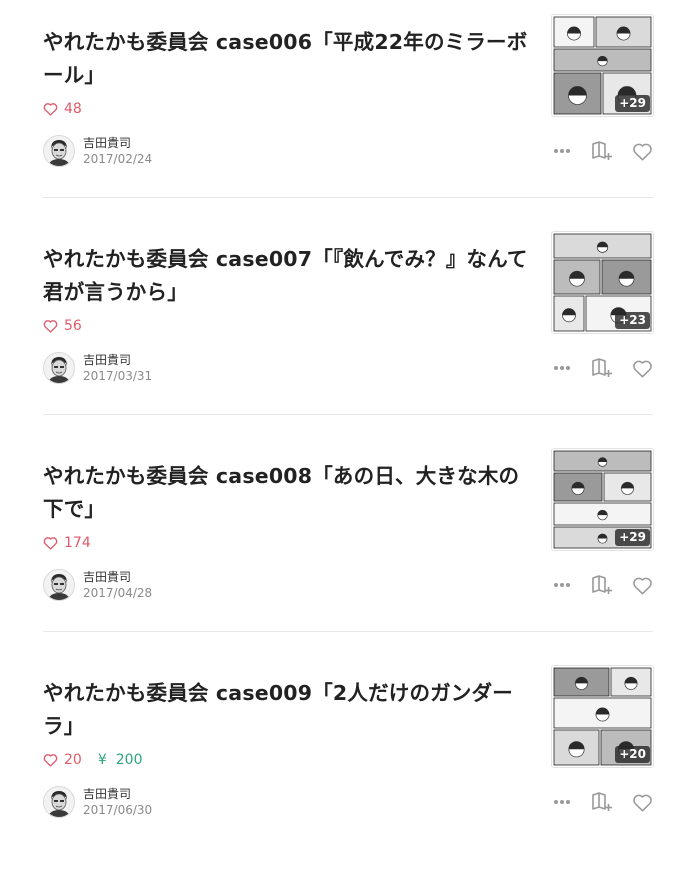 This screenshot has width=689, height=882. Describe the element at coordinates (632, 754) in the screenshot. I see `more-images-count: +20` at that location.